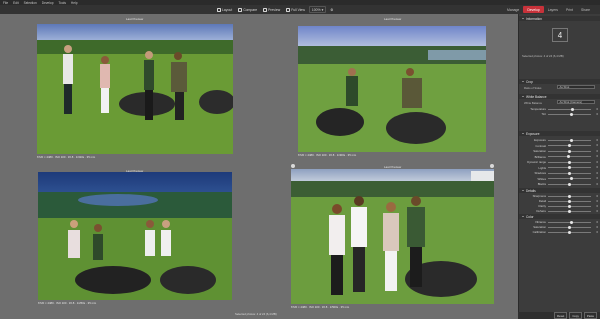 The width and height of the screenshot is (600, 319). I want to click on color-section-header: Color, so click(559, 216).